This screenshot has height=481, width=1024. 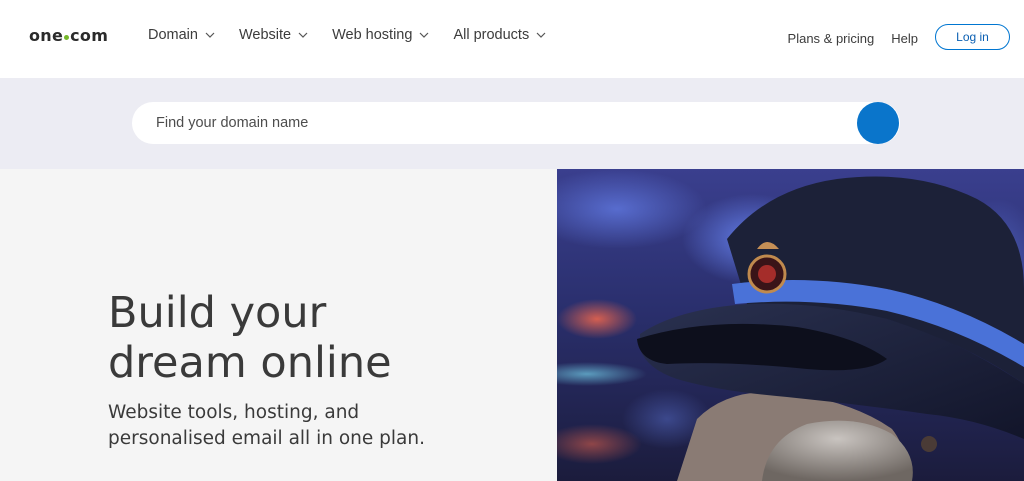 I want to click on nav-item-label: Web hosting, so click(x=372, y=35).